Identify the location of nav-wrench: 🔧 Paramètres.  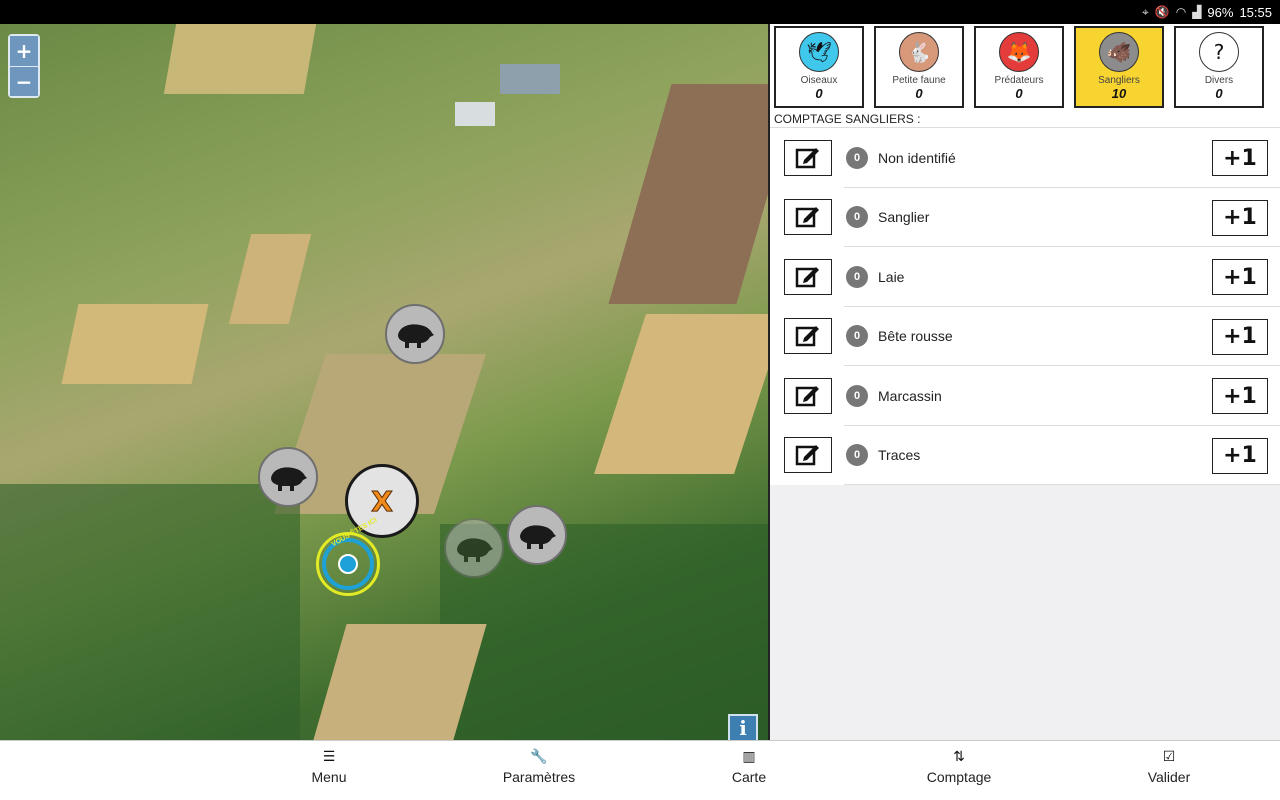
(539, 767).